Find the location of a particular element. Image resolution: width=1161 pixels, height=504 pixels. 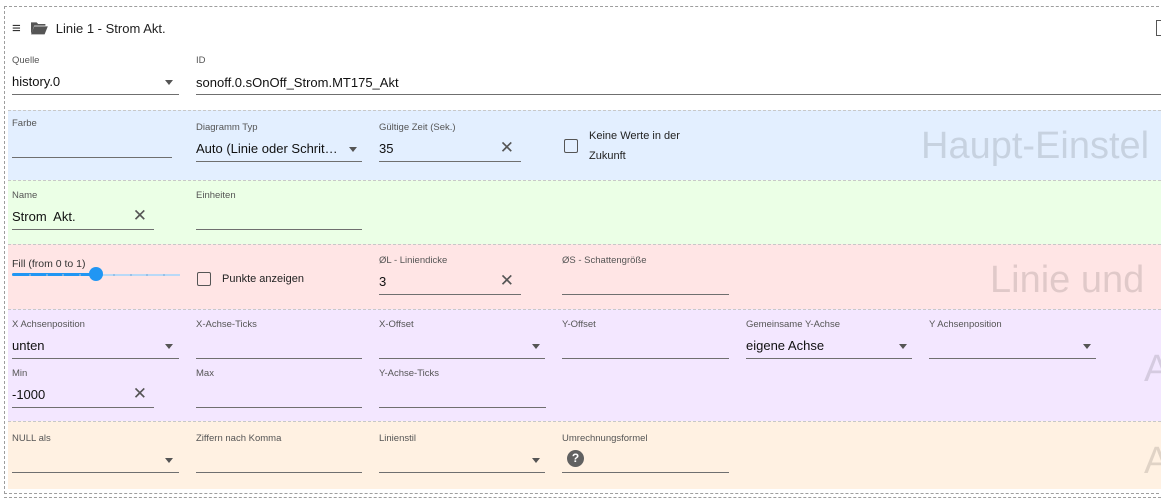

valid-time-input: Gültige Zeit (Sek.) 35 ✕ is located at coordinates (450, 142).